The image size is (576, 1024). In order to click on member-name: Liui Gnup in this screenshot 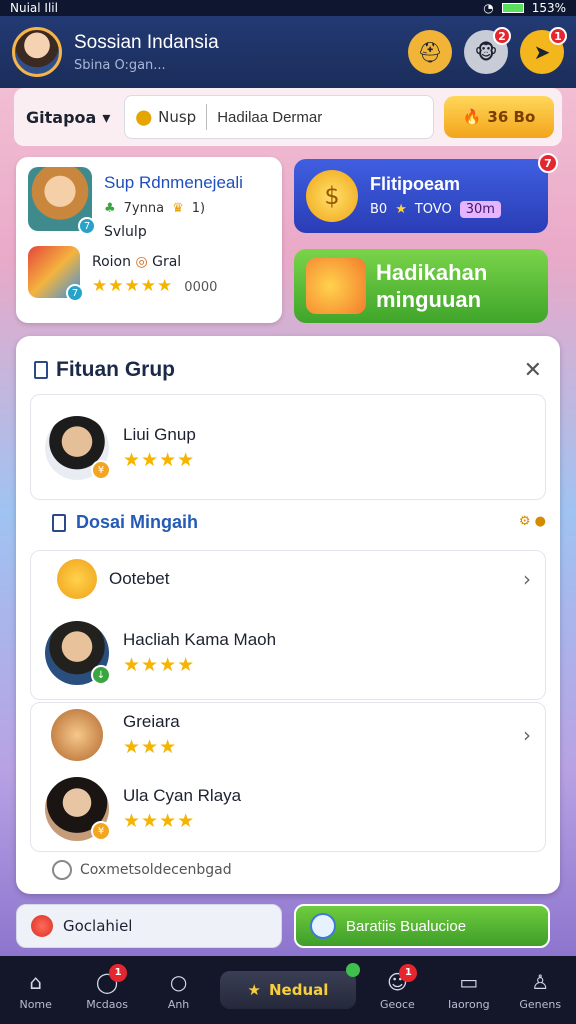, I will do `click(159, 434)`.